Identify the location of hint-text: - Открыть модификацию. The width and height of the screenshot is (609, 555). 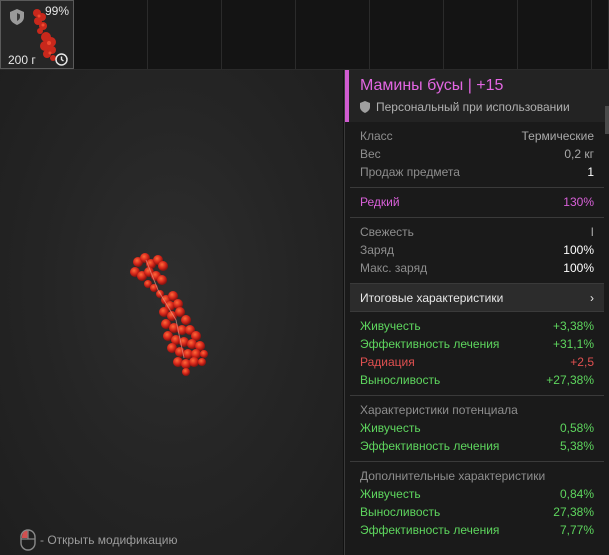
(109, 540).